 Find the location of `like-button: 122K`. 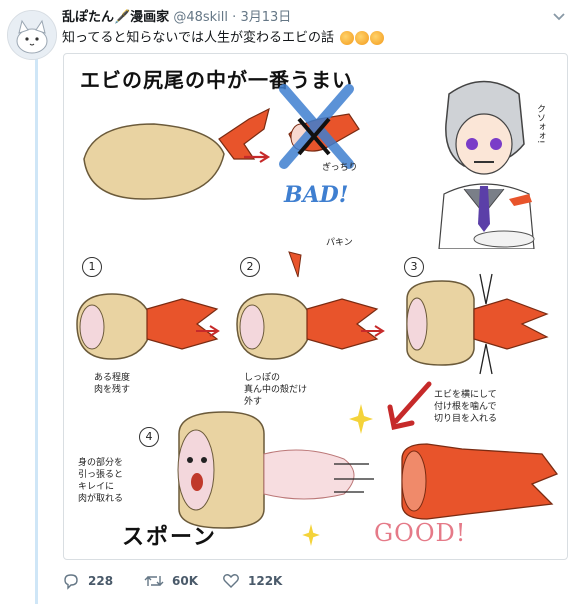

like-button: 122K is located at coordinates (252, 581).